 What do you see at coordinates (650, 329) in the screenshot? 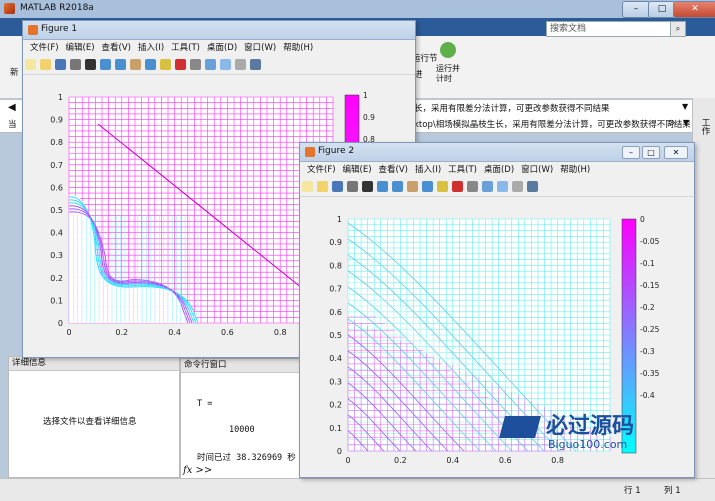
I see `colorbar-tick-label: -0.25` at bounding box center [650, 329].